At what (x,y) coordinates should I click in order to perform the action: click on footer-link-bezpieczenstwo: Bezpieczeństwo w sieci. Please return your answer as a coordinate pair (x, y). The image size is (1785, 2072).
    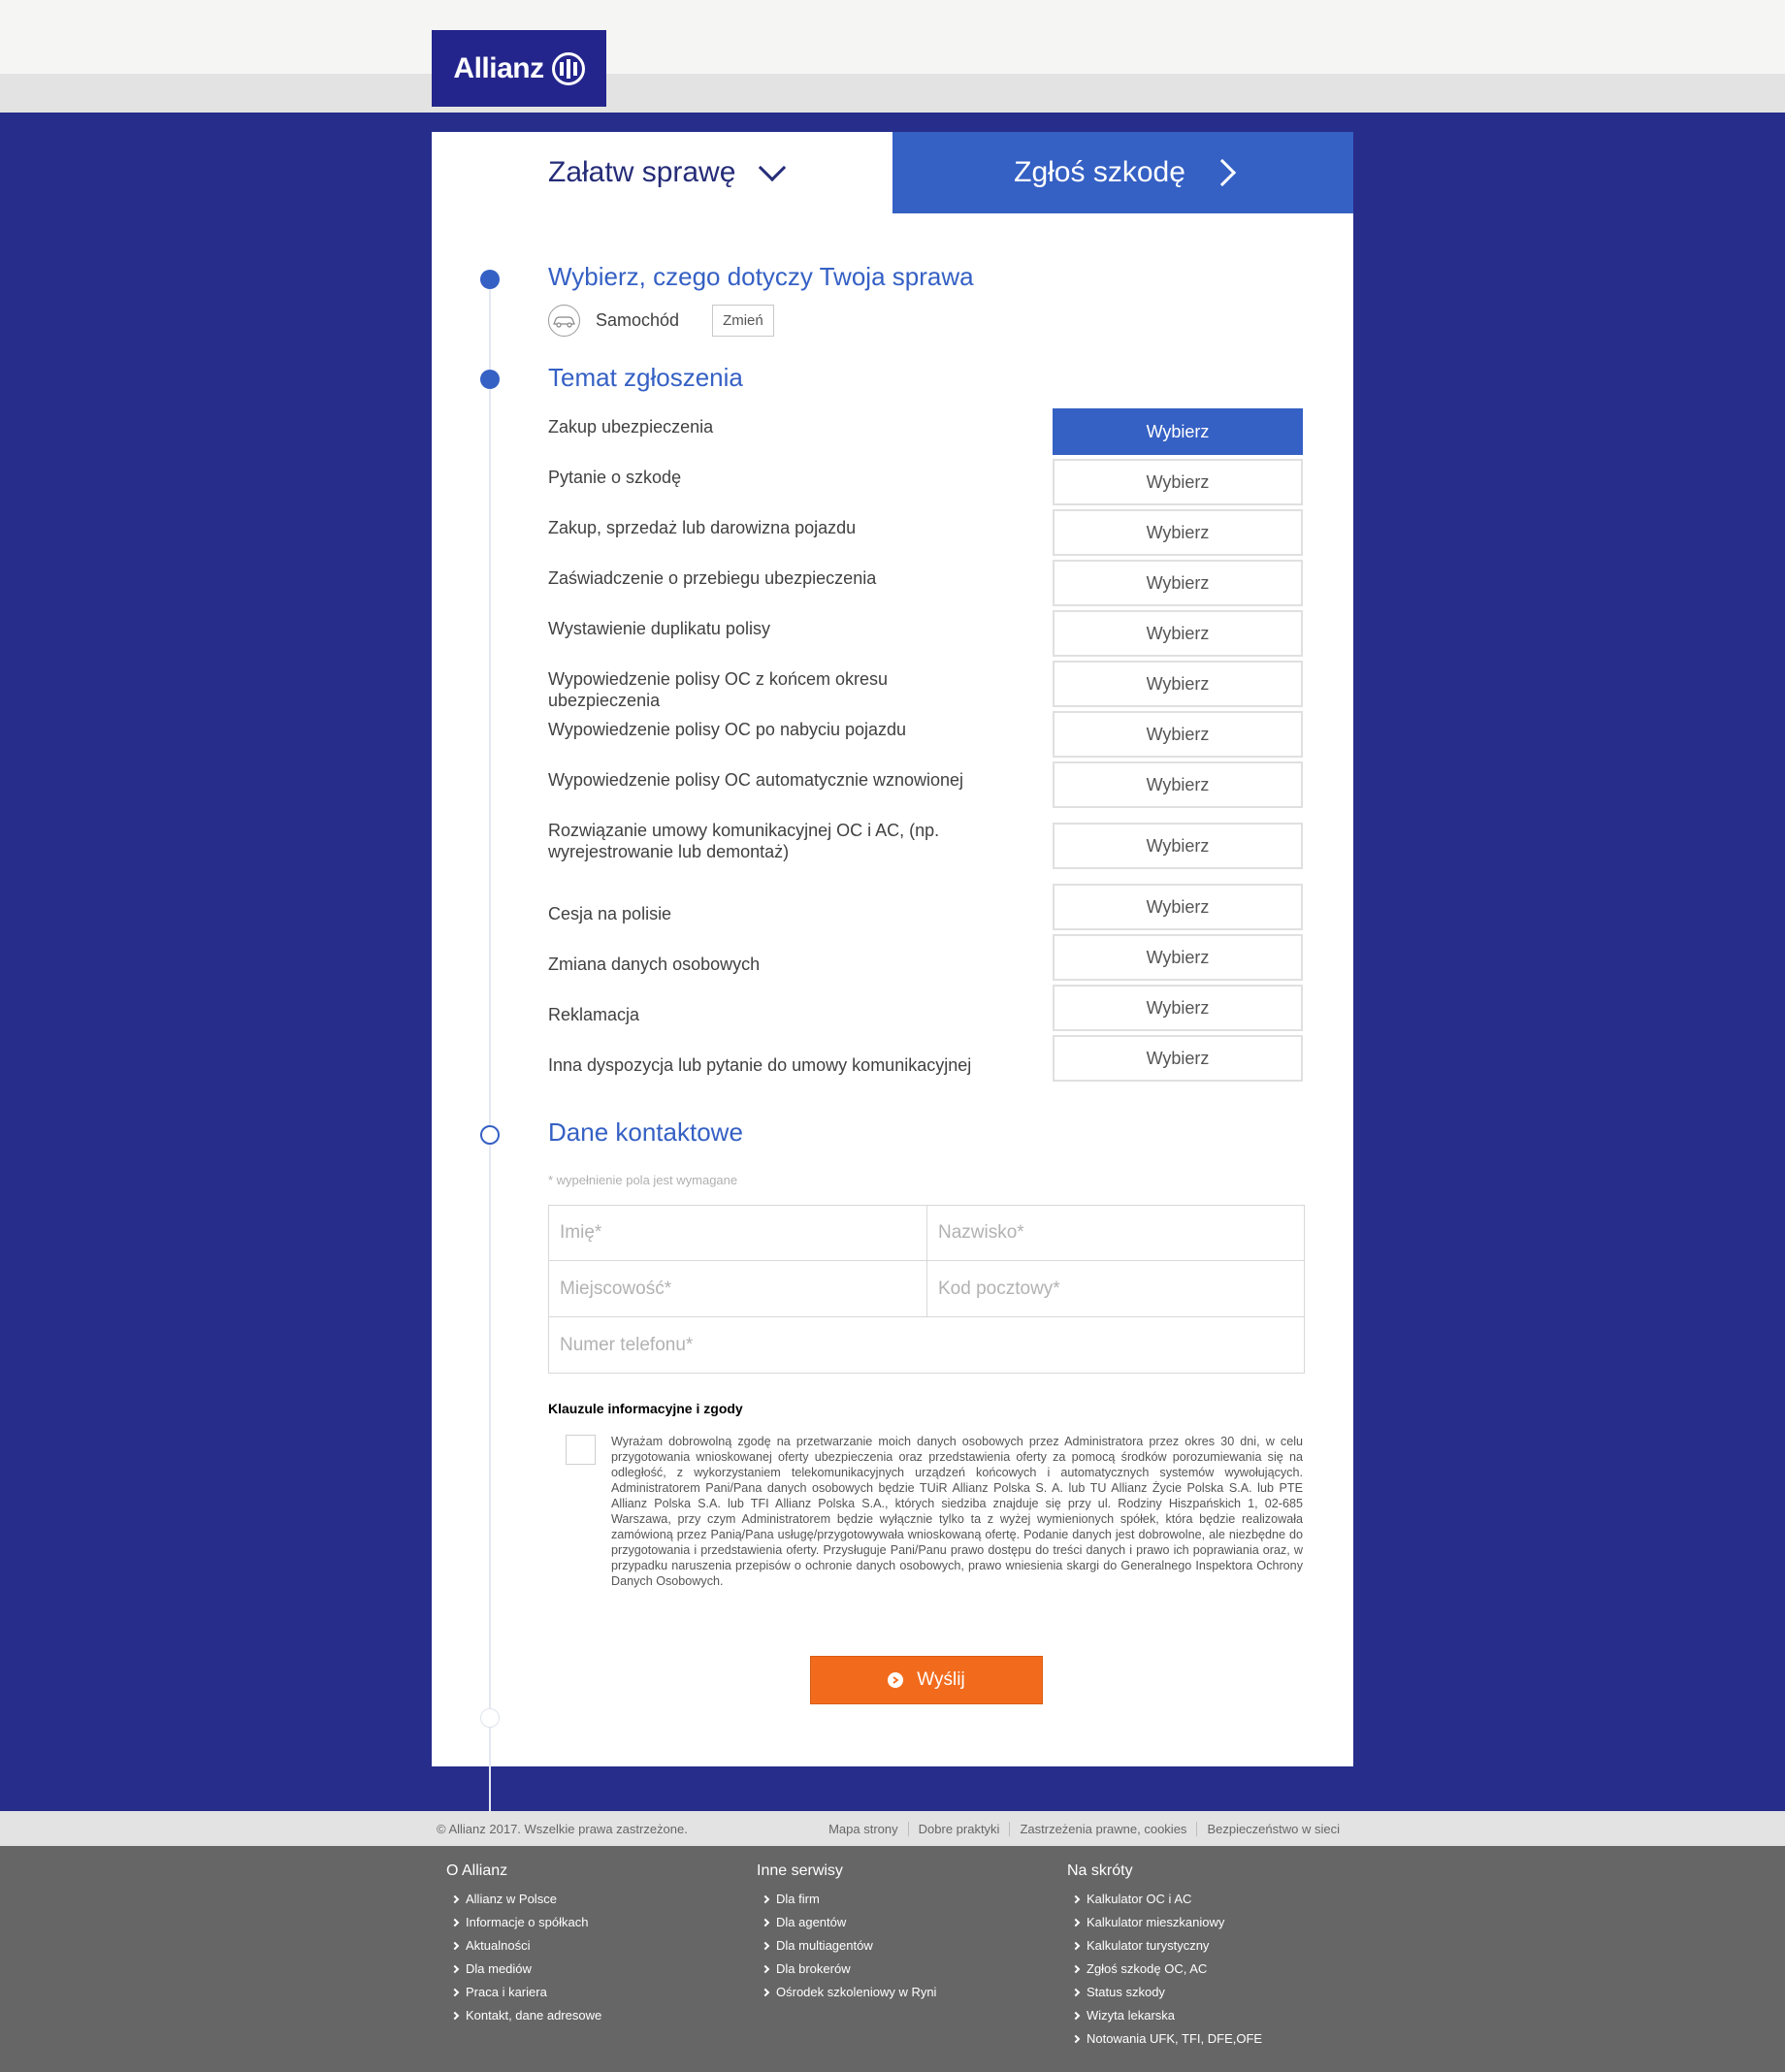
    Looking at the image, I should click on (1272, 1829).